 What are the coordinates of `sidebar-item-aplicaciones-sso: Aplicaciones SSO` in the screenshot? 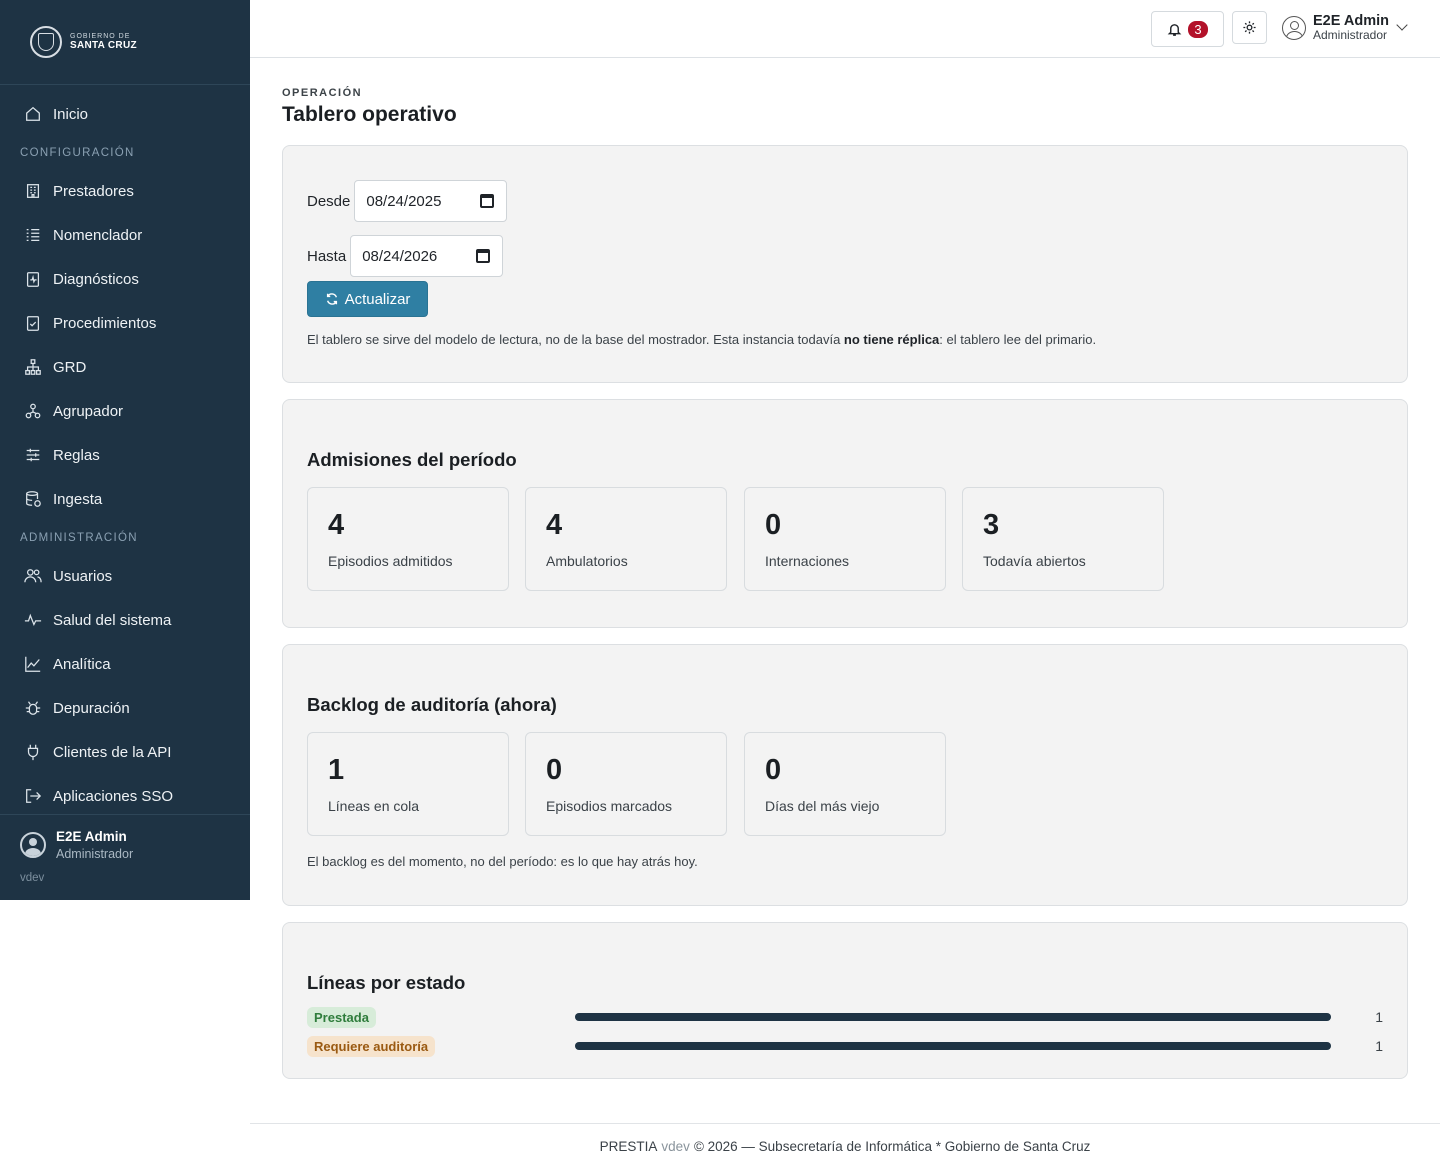 It's located at (125, 796).